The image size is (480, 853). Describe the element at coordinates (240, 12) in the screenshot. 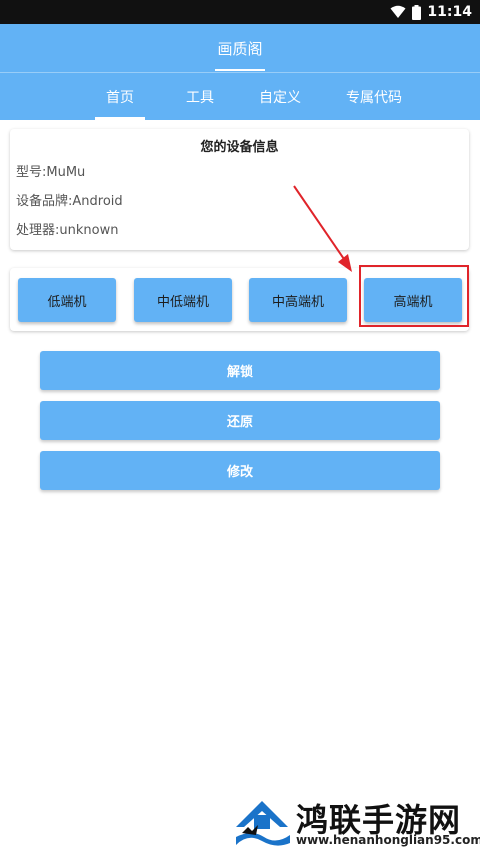

I see `status-bar: 11:14` at that location.